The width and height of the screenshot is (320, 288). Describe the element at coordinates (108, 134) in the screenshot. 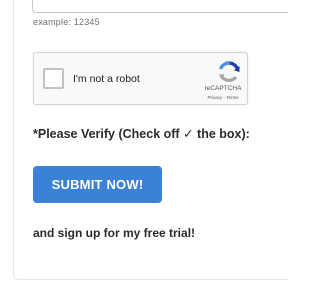

I see `verify-text-start: *Please Verify (Check off` at that location.